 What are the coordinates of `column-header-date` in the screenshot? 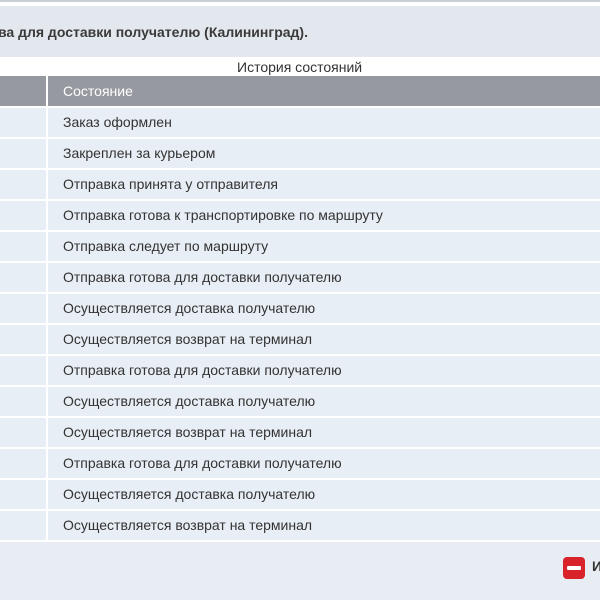 It's located at (24, 91).